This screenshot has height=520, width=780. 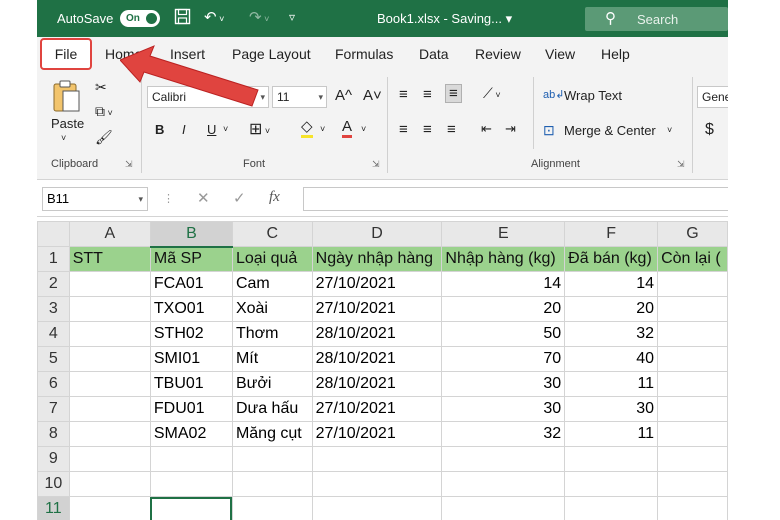 What do you see at coordinates (53, 434) in the screenshot?
I see `row-header: 8` at bounding box center [53, 434].